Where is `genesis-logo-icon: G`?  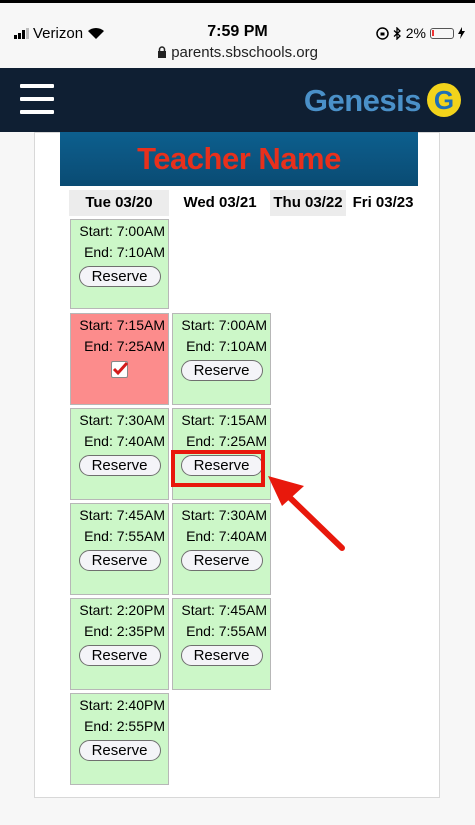
genesis-logo-icon: G is located at coordinates (444, 100).